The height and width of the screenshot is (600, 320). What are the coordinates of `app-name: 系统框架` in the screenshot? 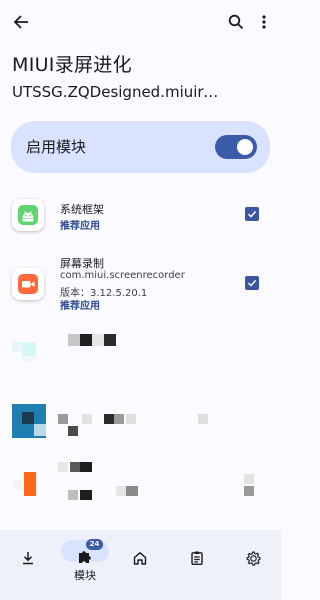 It's located at (82, 209).